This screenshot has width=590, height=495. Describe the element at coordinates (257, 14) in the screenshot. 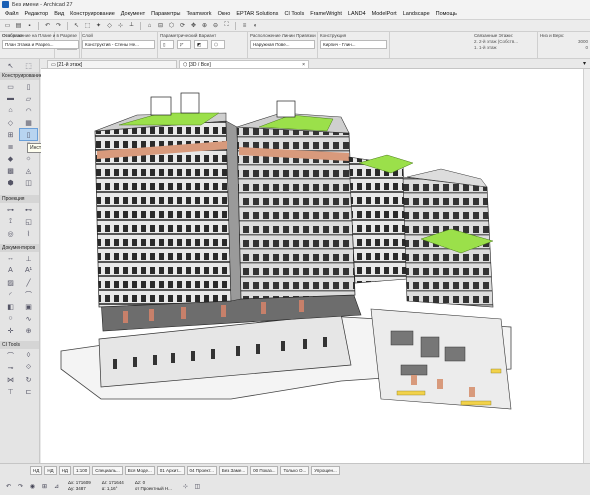

I see `menu-eptar: EPTAR Solutions` at that location.